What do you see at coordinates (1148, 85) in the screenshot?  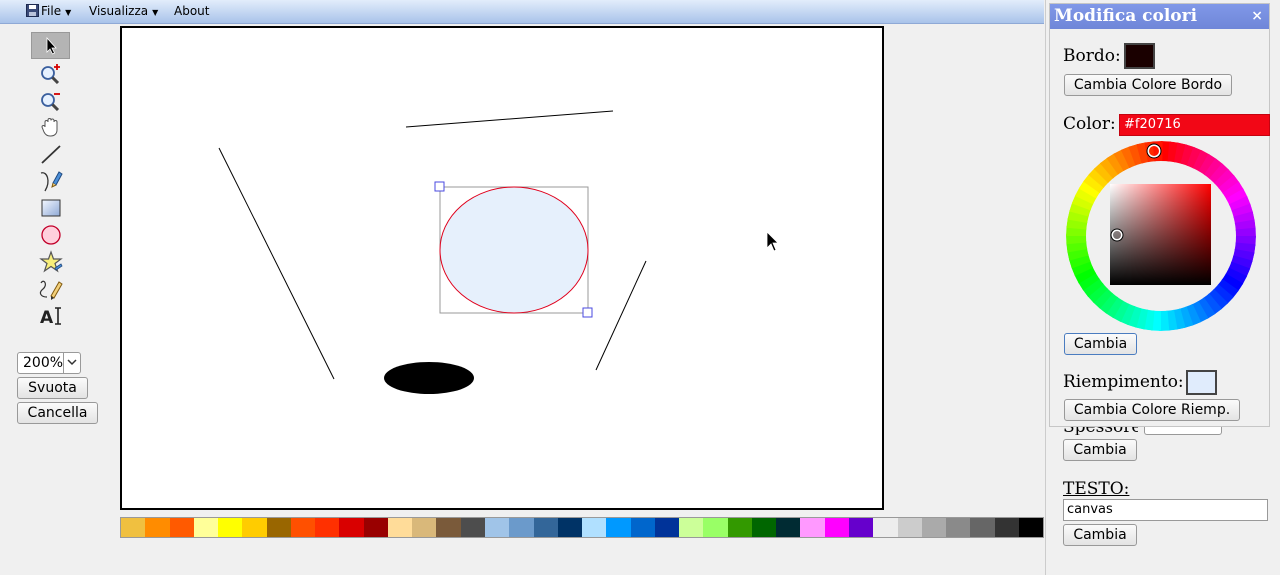 I see `change-border-color-button: Cambia Colore Bordo` at bounding box center [1148, 85].